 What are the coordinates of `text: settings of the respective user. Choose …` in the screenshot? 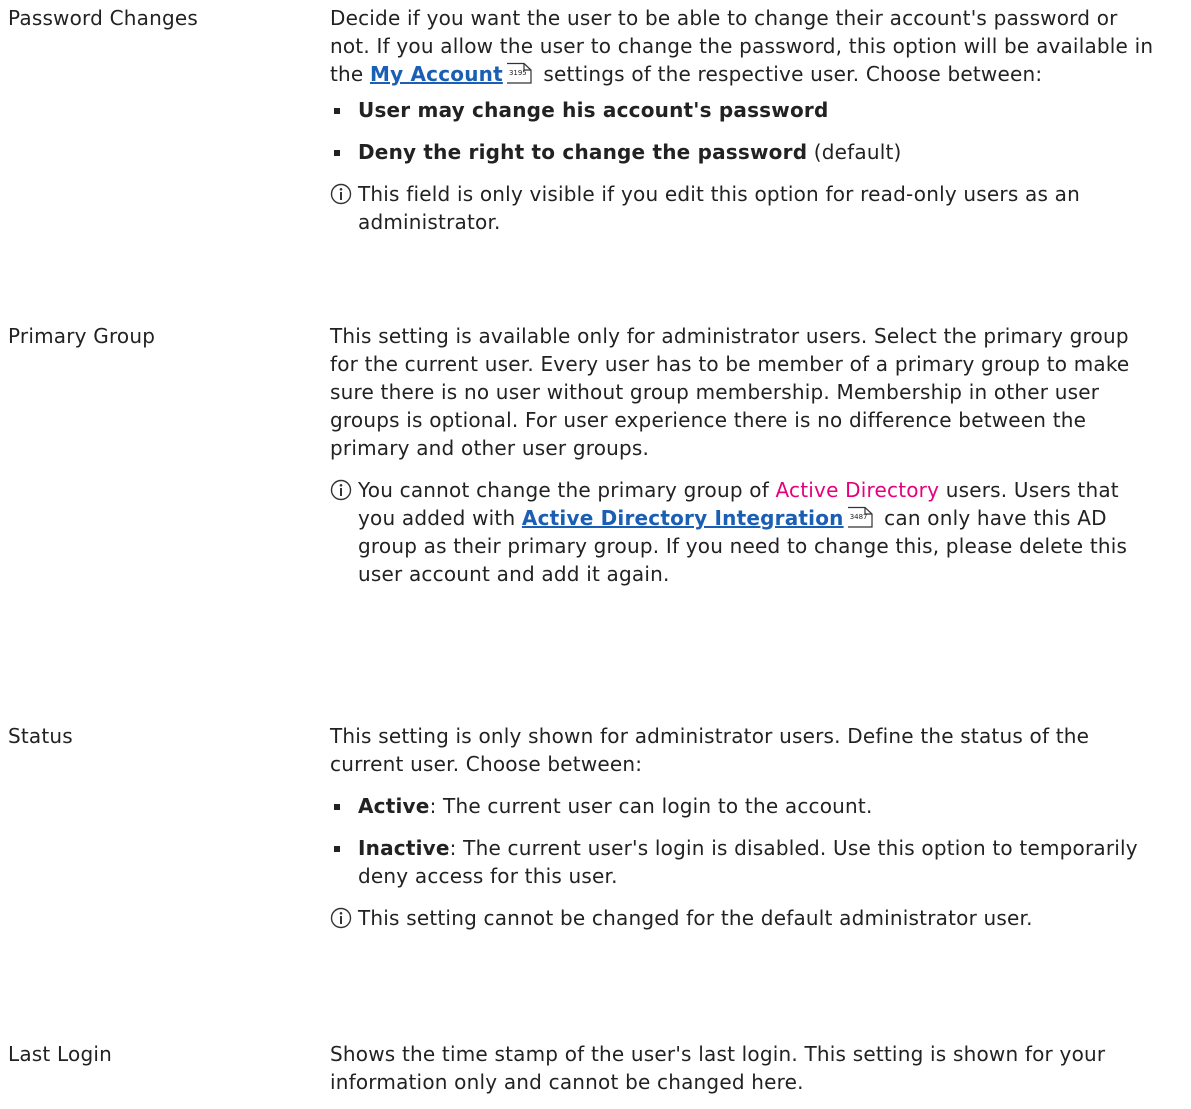 It's located at (789, 74).